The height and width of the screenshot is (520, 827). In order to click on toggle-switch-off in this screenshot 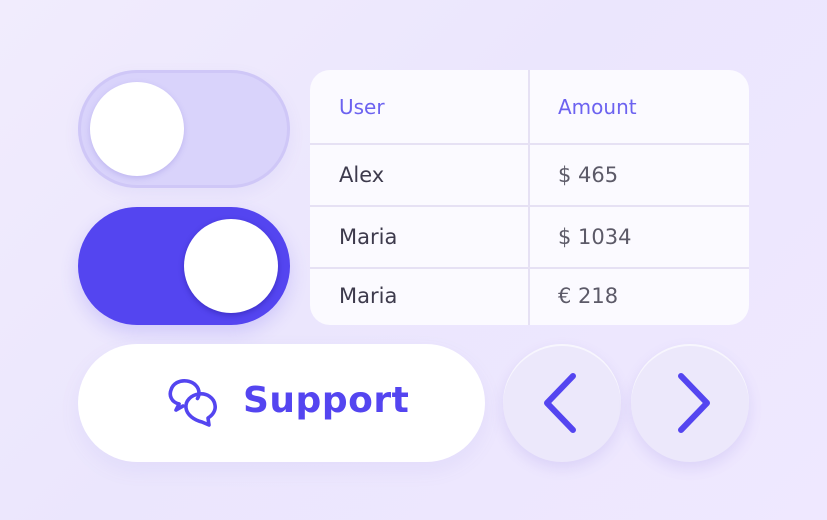, I will do `click(184, 129)`.